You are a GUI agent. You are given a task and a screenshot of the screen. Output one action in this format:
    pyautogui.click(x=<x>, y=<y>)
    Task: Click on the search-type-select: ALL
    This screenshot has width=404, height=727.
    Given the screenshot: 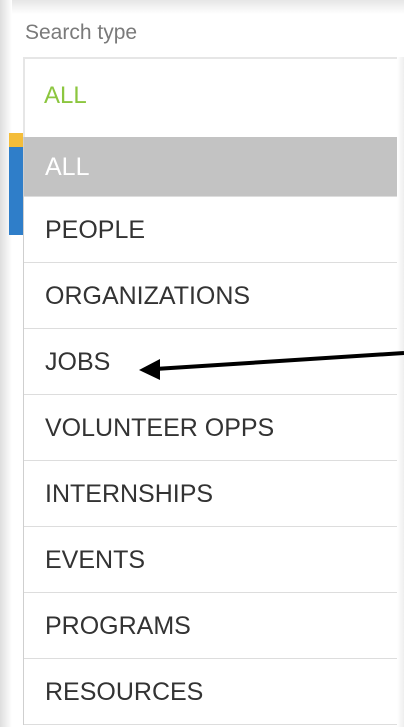 What is the action you would take?
    pyautogui.click(x=213, y=97)
    